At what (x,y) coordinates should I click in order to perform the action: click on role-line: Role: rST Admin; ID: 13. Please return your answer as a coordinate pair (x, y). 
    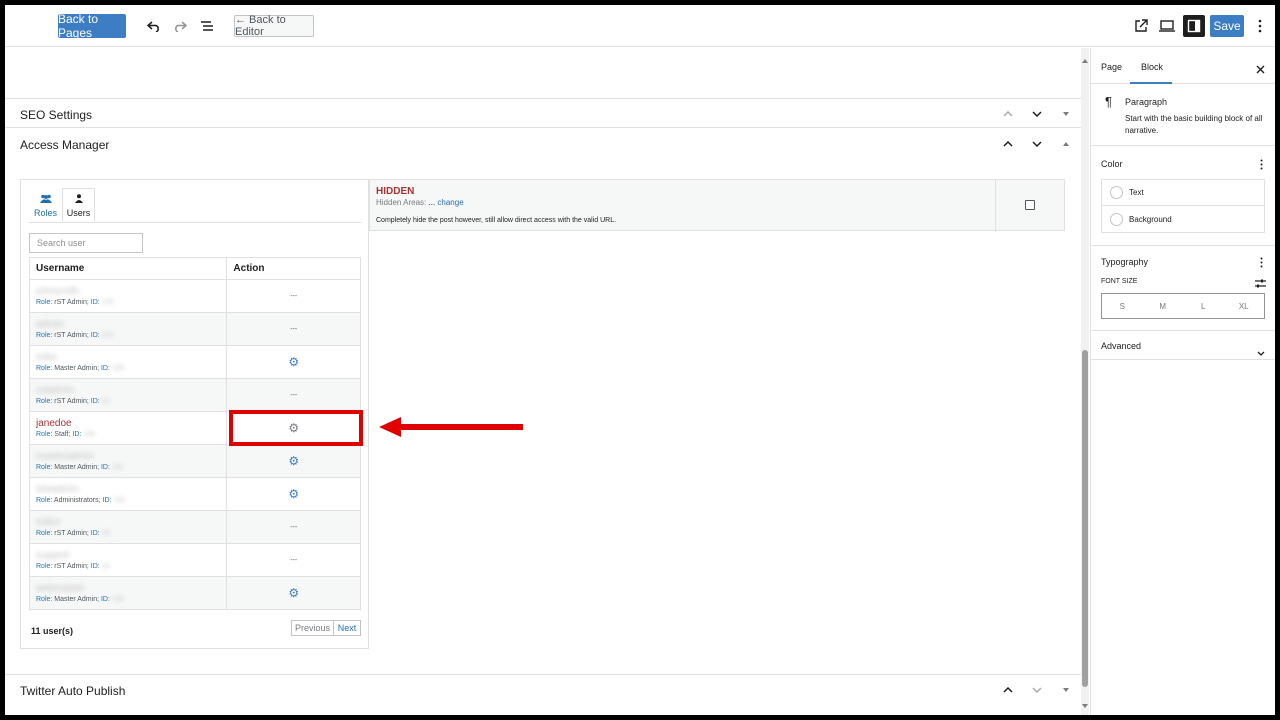
    Looking at the image, I should click on (73, 533).